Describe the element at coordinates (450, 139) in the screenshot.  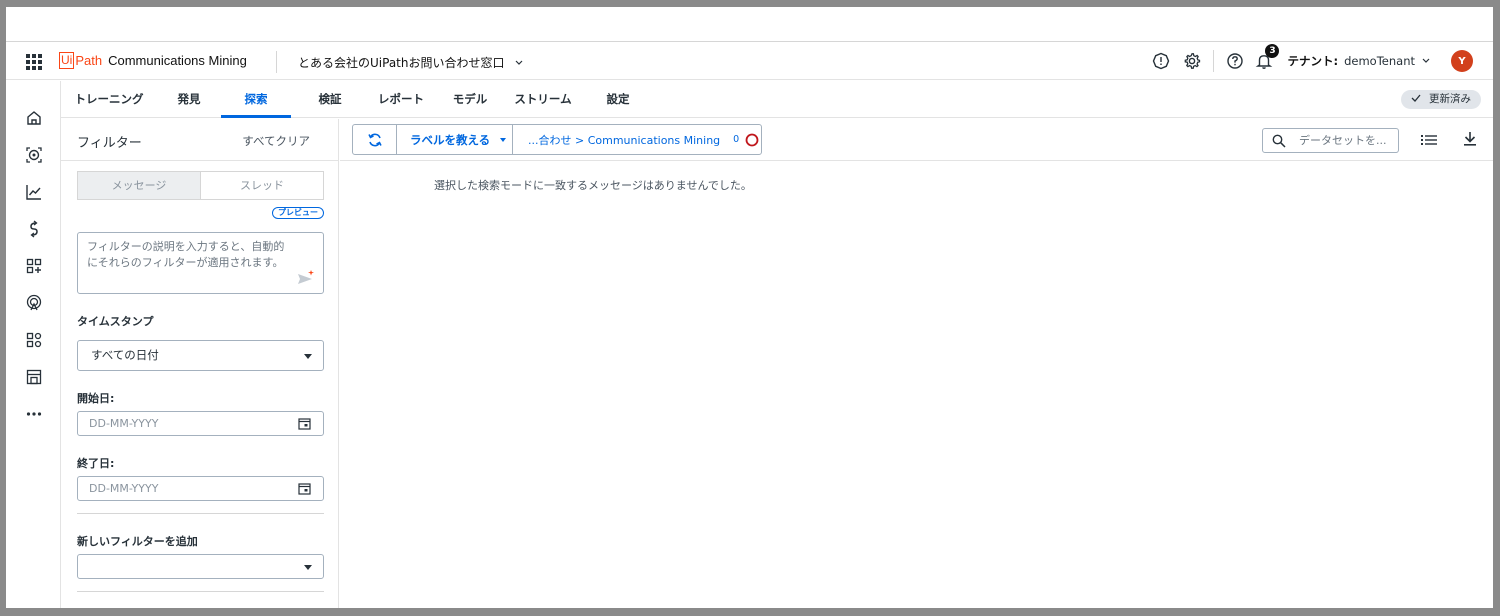
I see `teach-label-text: ラベルを教える` at that location.